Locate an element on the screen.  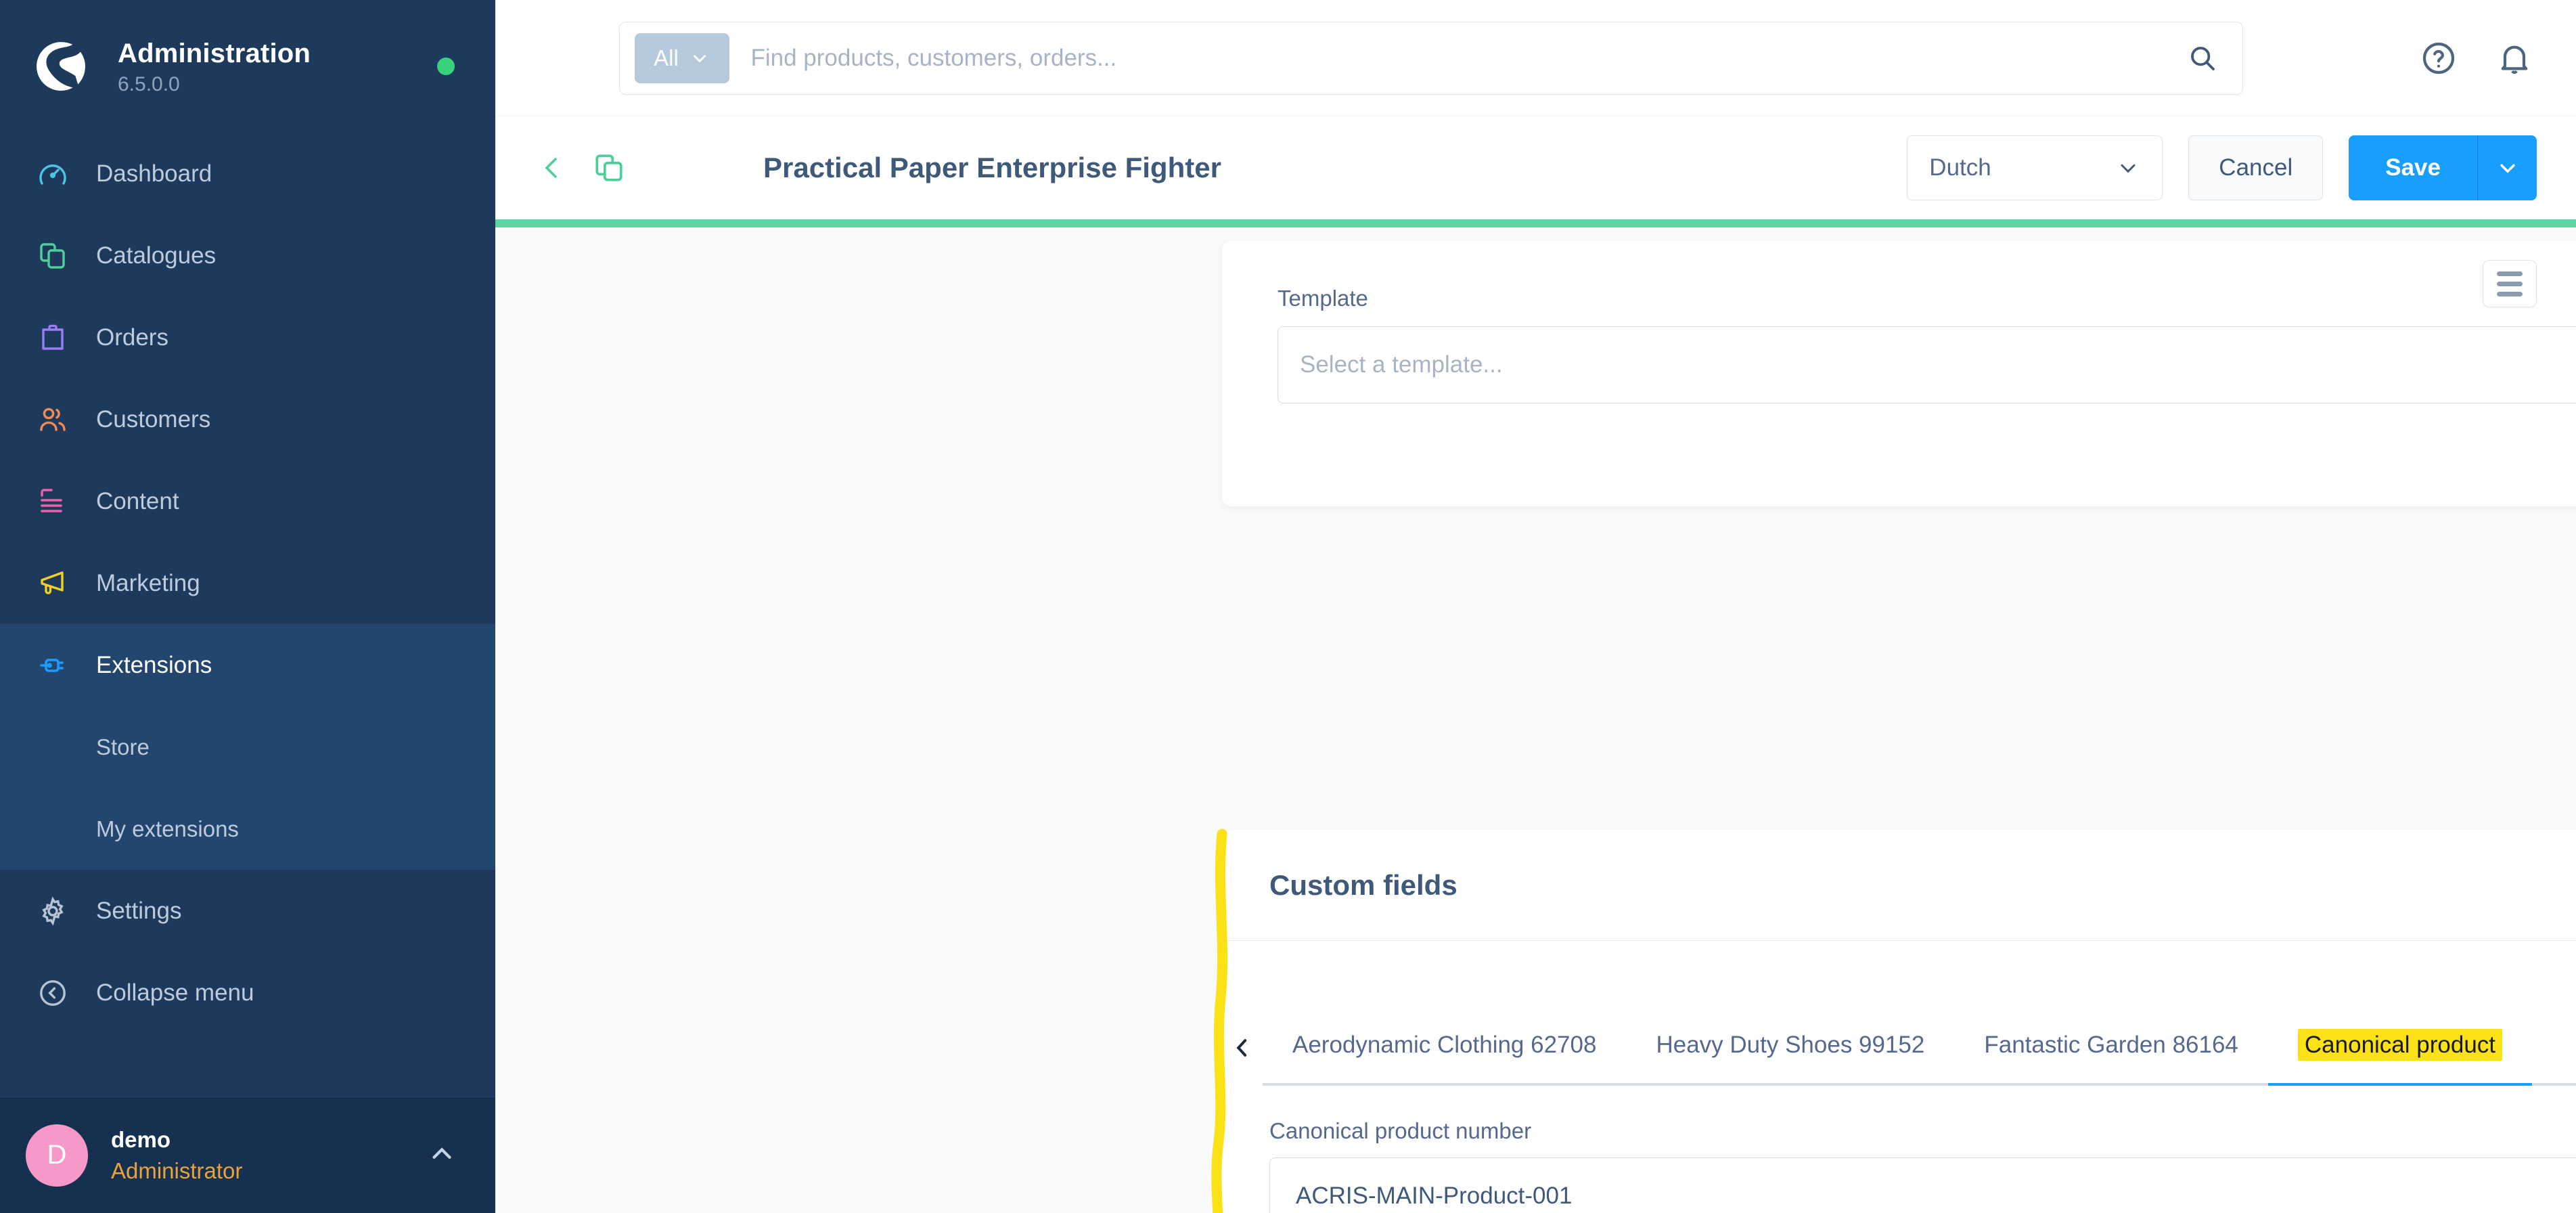
global-search-bar: All is located at coordinates (1430, 58).